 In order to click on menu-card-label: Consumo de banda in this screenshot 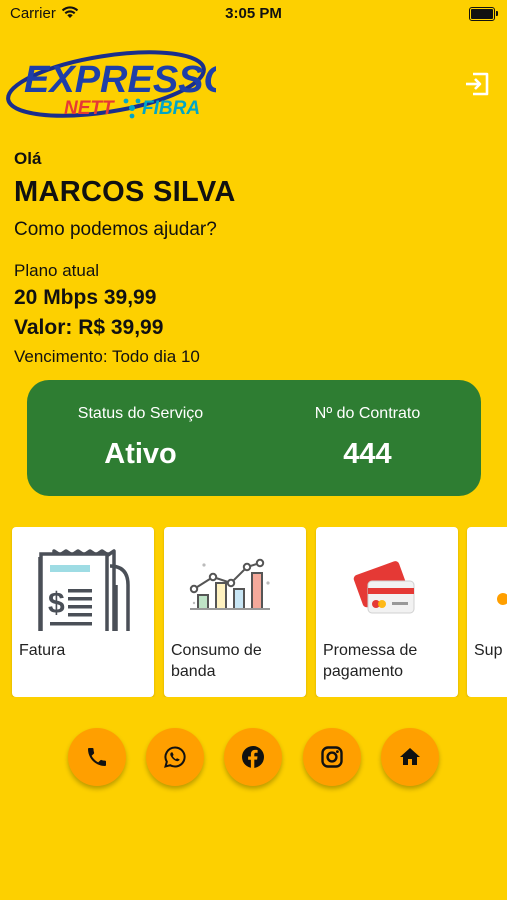, I will do `click(216, 661)`.